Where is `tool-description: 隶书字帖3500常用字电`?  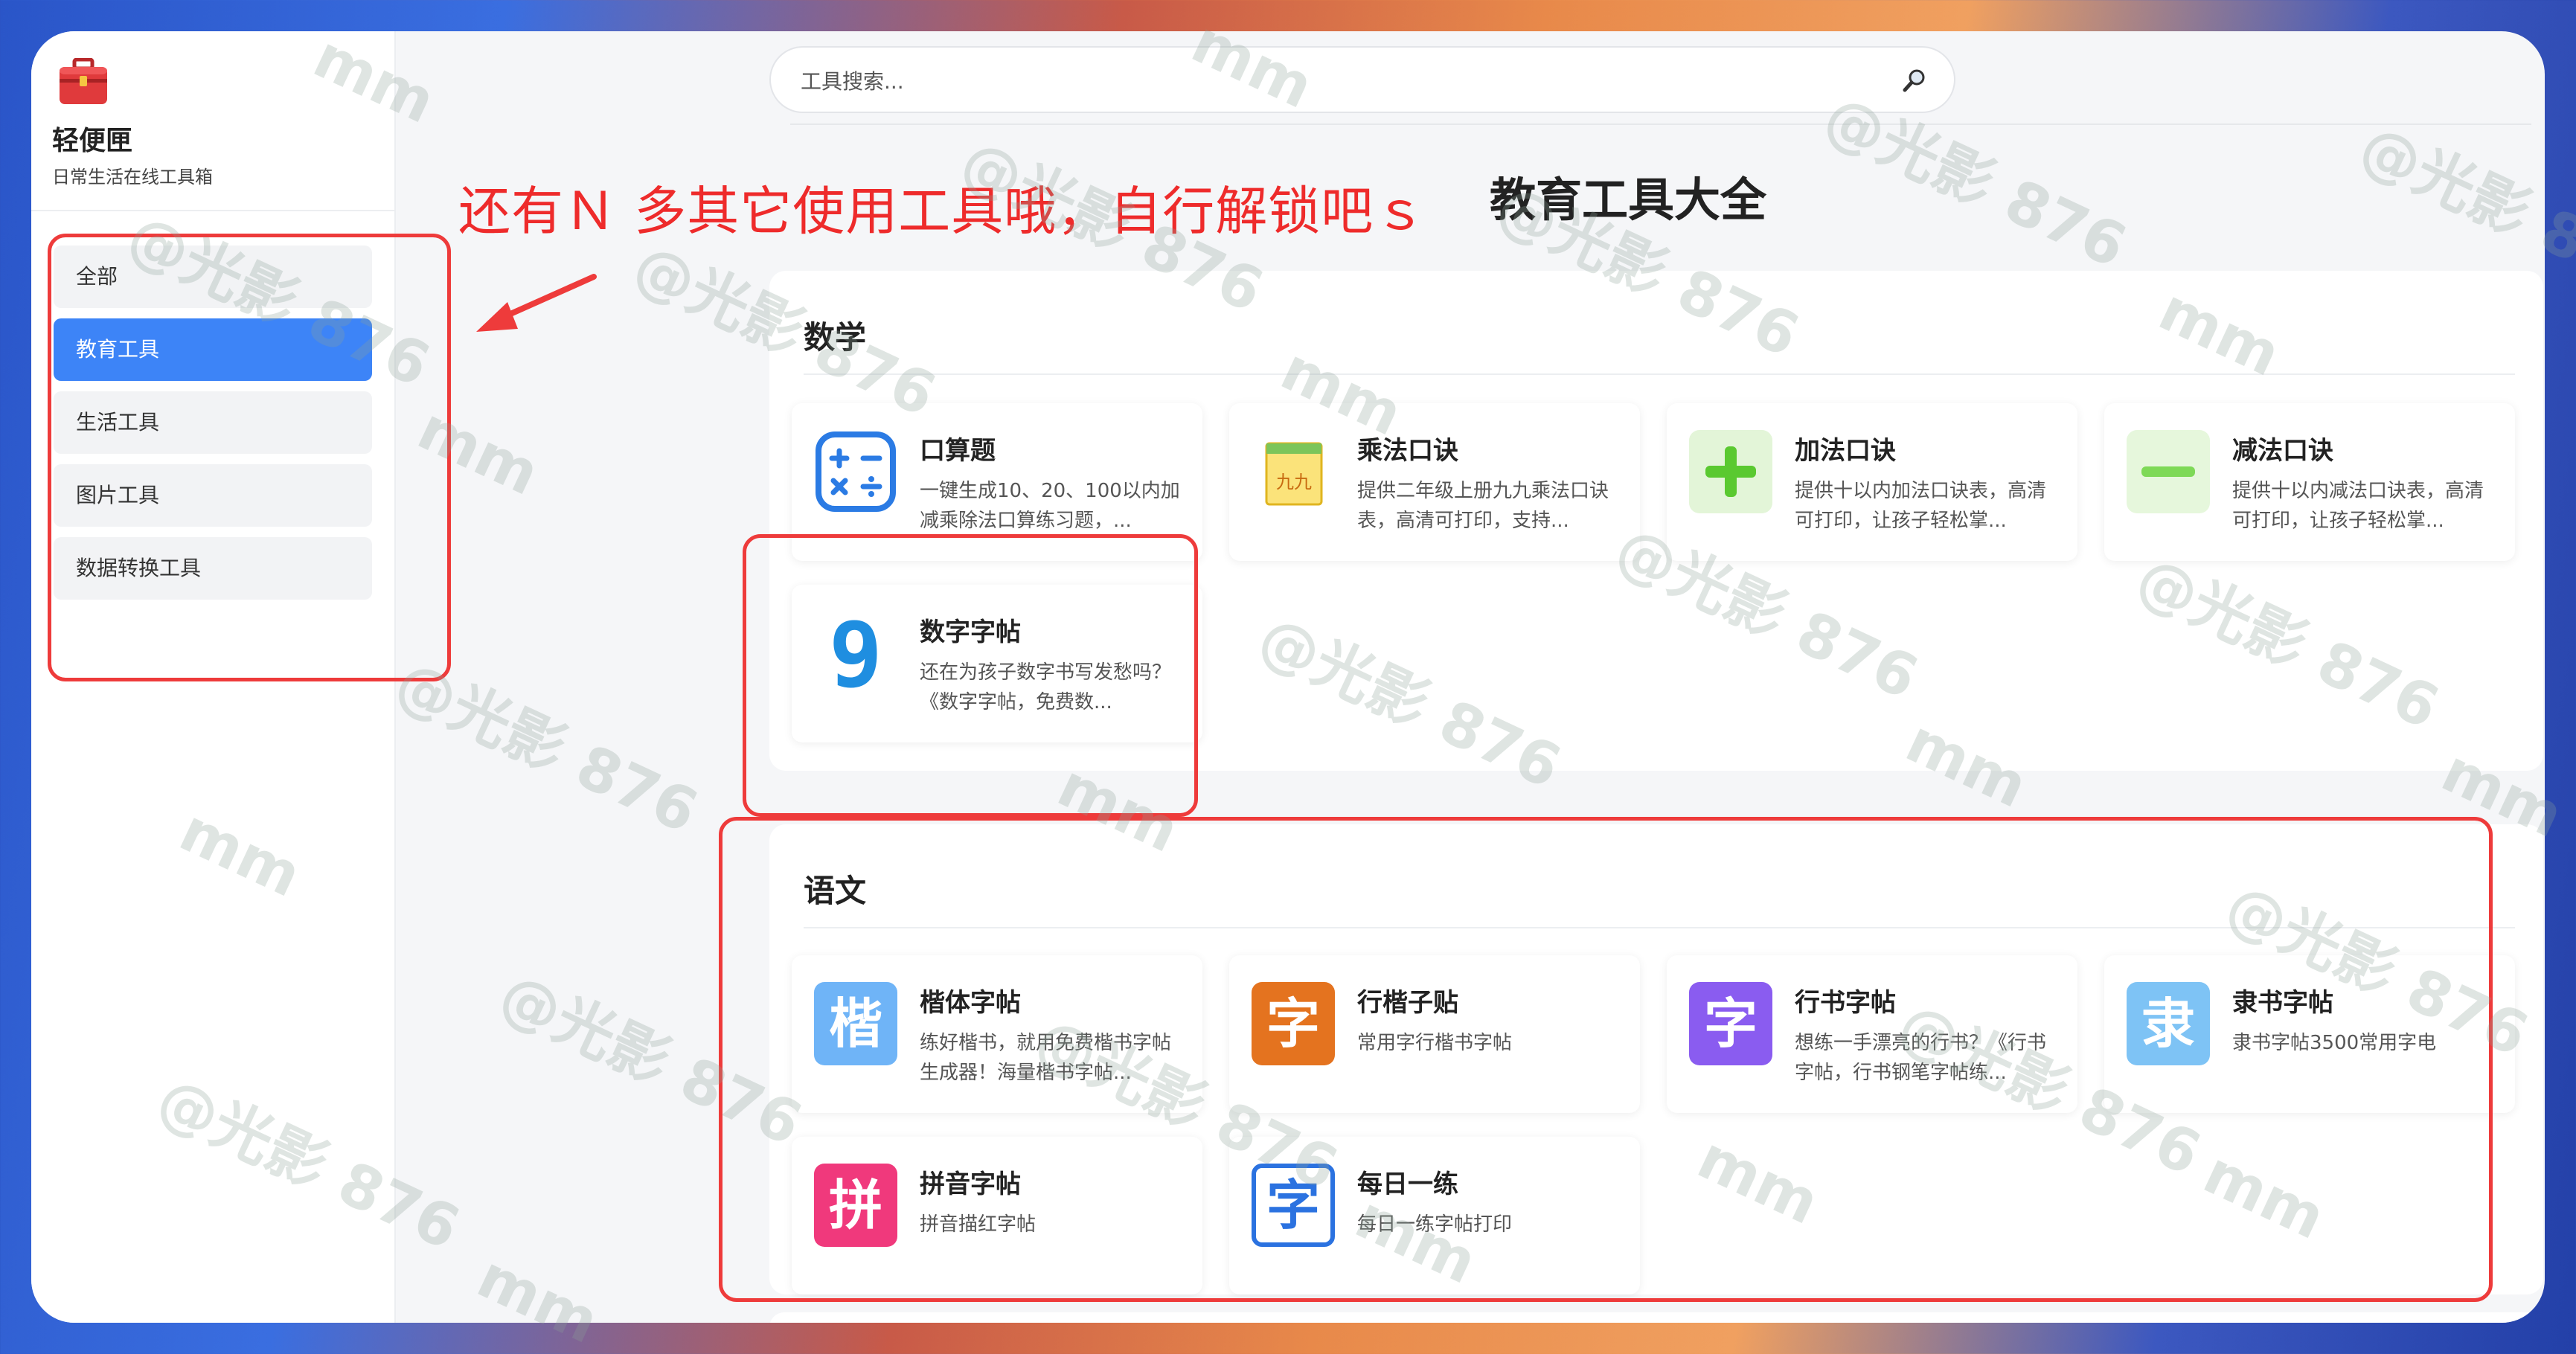
tool-description: 隶书字帖3500常用字电 is located at coordinates (2334, 1043).